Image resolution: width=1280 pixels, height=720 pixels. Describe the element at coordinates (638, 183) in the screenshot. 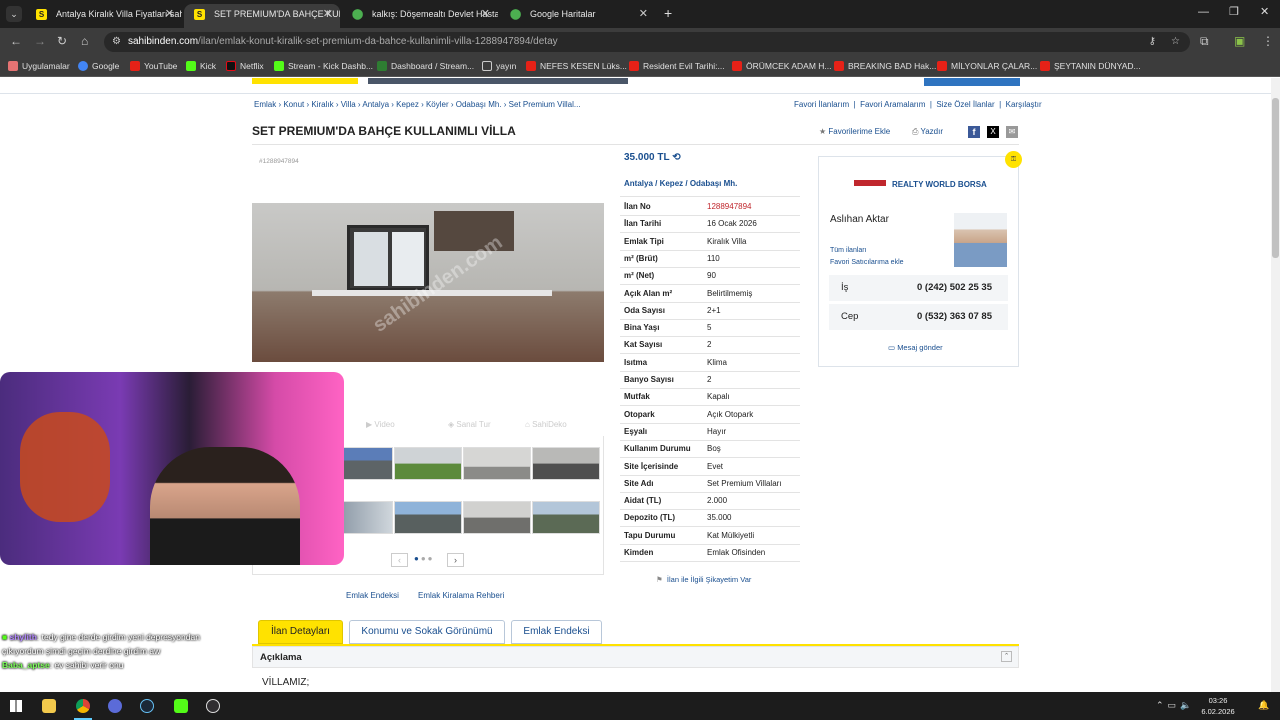

I see `location-city-link: Antalya` at that location.